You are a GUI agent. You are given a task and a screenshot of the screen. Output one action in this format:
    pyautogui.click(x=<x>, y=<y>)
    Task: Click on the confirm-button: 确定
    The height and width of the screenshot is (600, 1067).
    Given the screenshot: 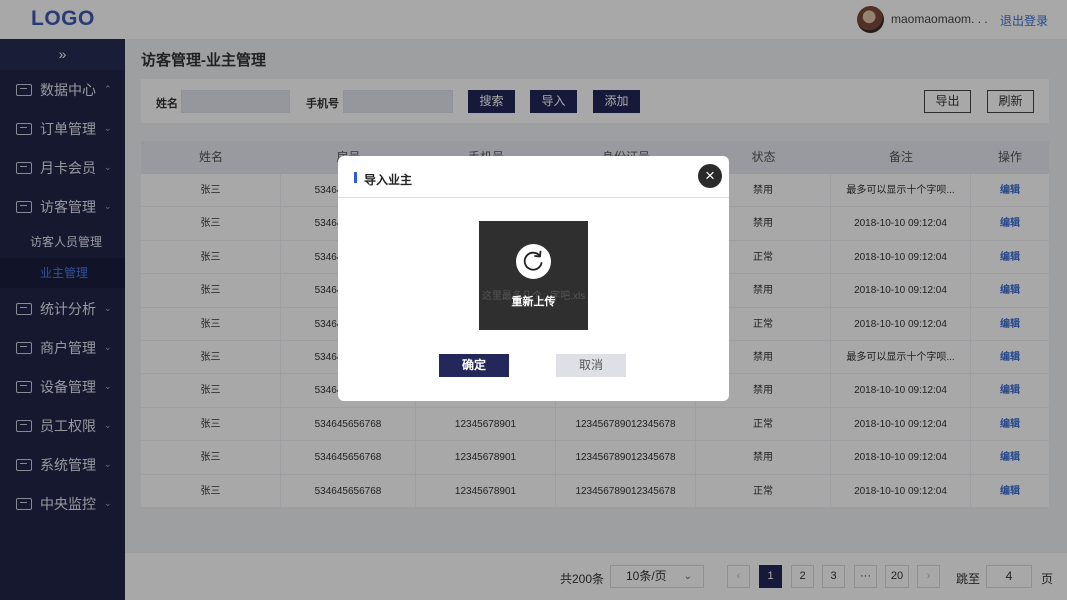 What is the action you would take?
    pyautogui.click(x=474, y=365)
    